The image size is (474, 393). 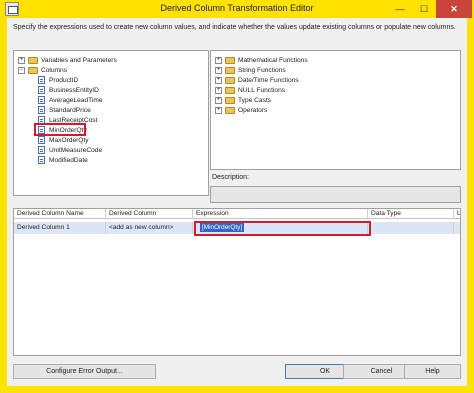 What do you see at coordinates (254, 100) in the screenshot?
I see `tree-node-label: Type Casts` at bounding box center [254, 100].